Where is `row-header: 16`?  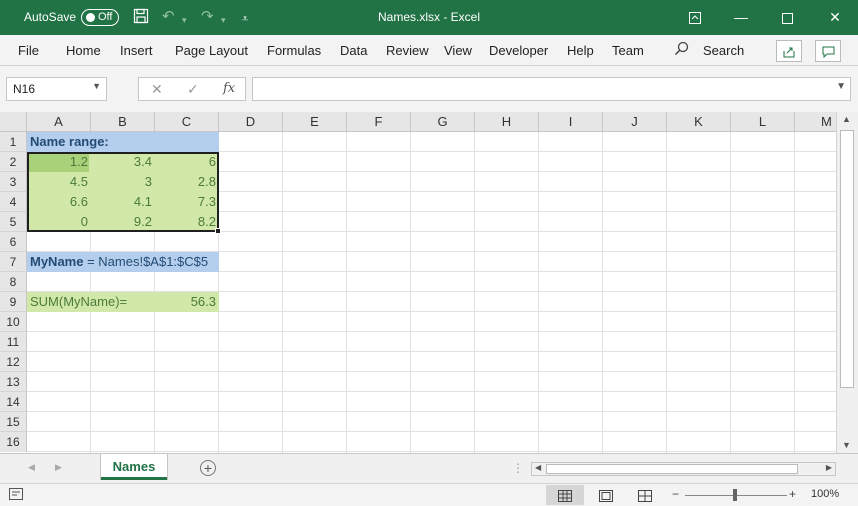 row-header: 16 is located at coordinates (13, 442).